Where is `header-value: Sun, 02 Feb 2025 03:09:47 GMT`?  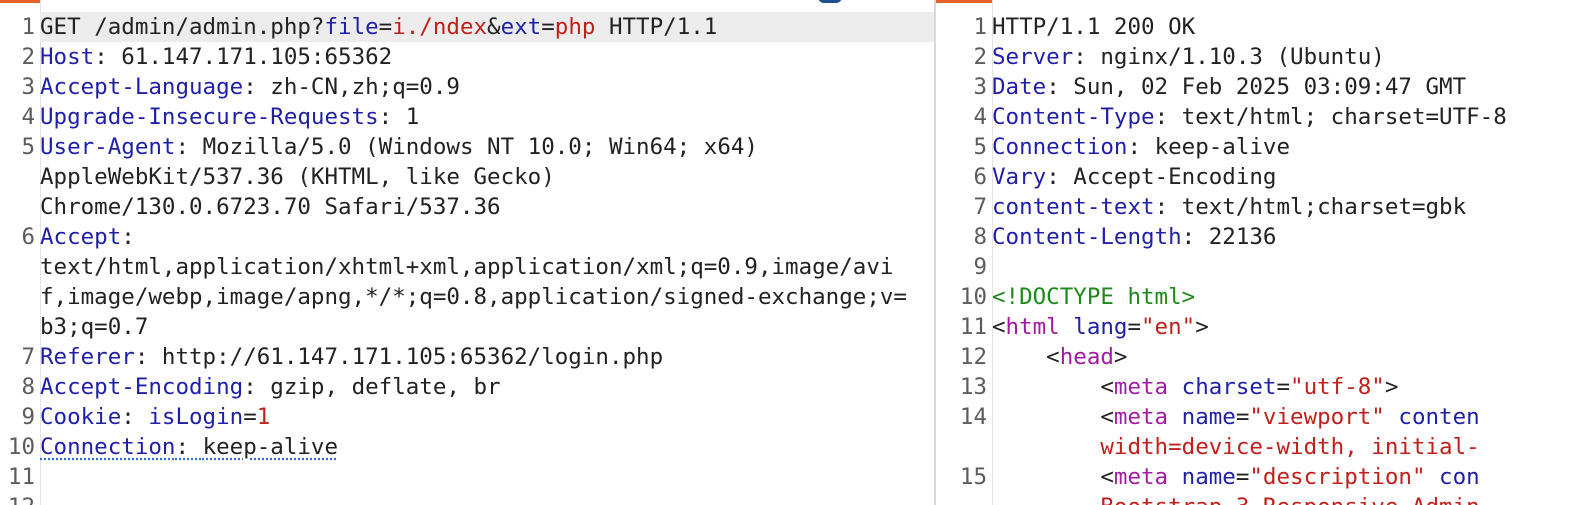
header-value: Sun, 02 Feb 2025 03:09:47 GMT is located at coordinates (1270, 87).